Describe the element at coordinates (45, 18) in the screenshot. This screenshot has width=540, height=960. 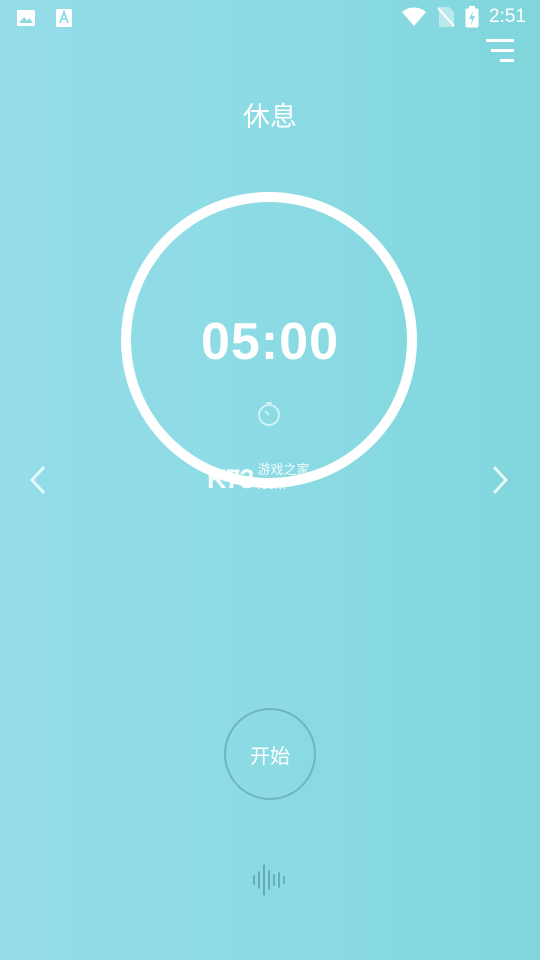
I see `notification-icons` at that location.